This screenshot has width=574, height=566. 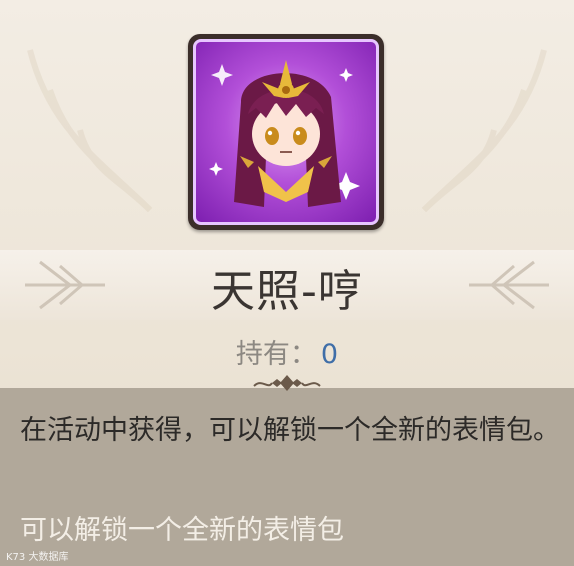 I want to click on description-subtext: 可以解锁一个全新的表情包, so click(x=182, y=530).